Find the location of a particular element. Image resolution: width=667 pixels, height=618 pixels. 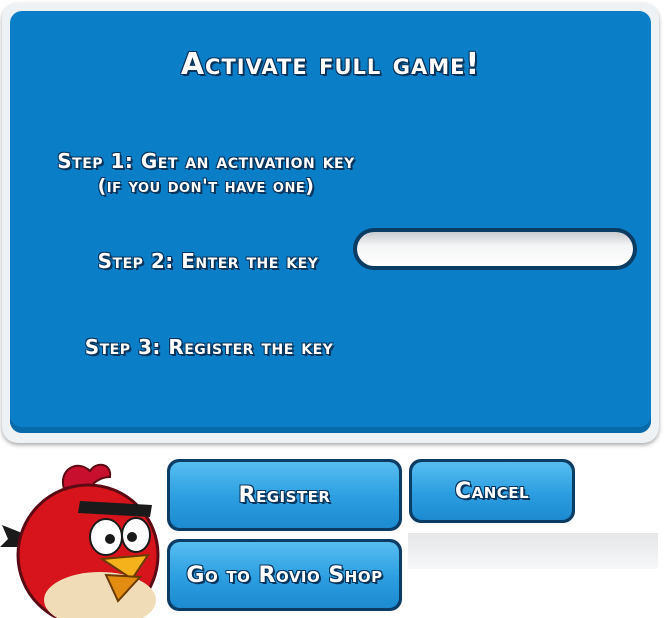

step-3-label: Step 3: Register the key is located at coordinates (209, 347).